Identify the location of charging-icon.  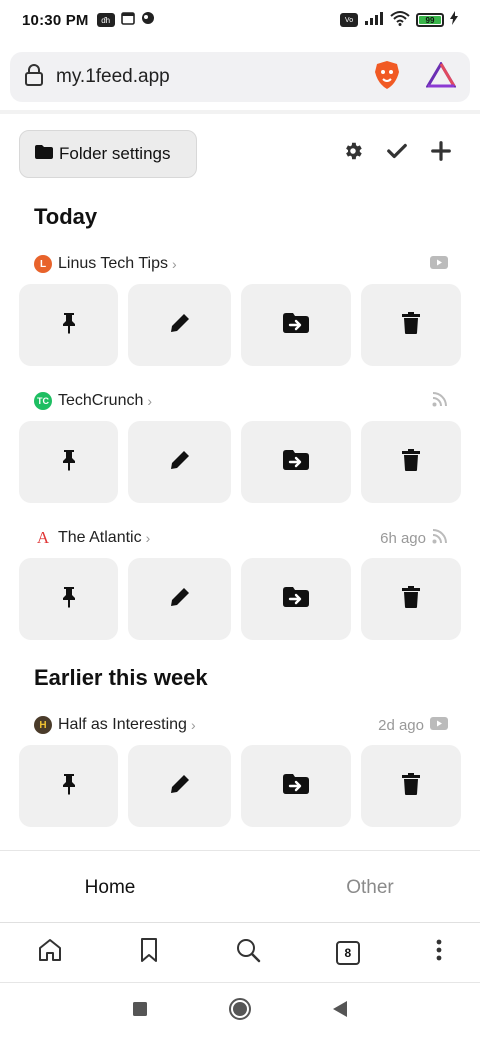
(454, 20).